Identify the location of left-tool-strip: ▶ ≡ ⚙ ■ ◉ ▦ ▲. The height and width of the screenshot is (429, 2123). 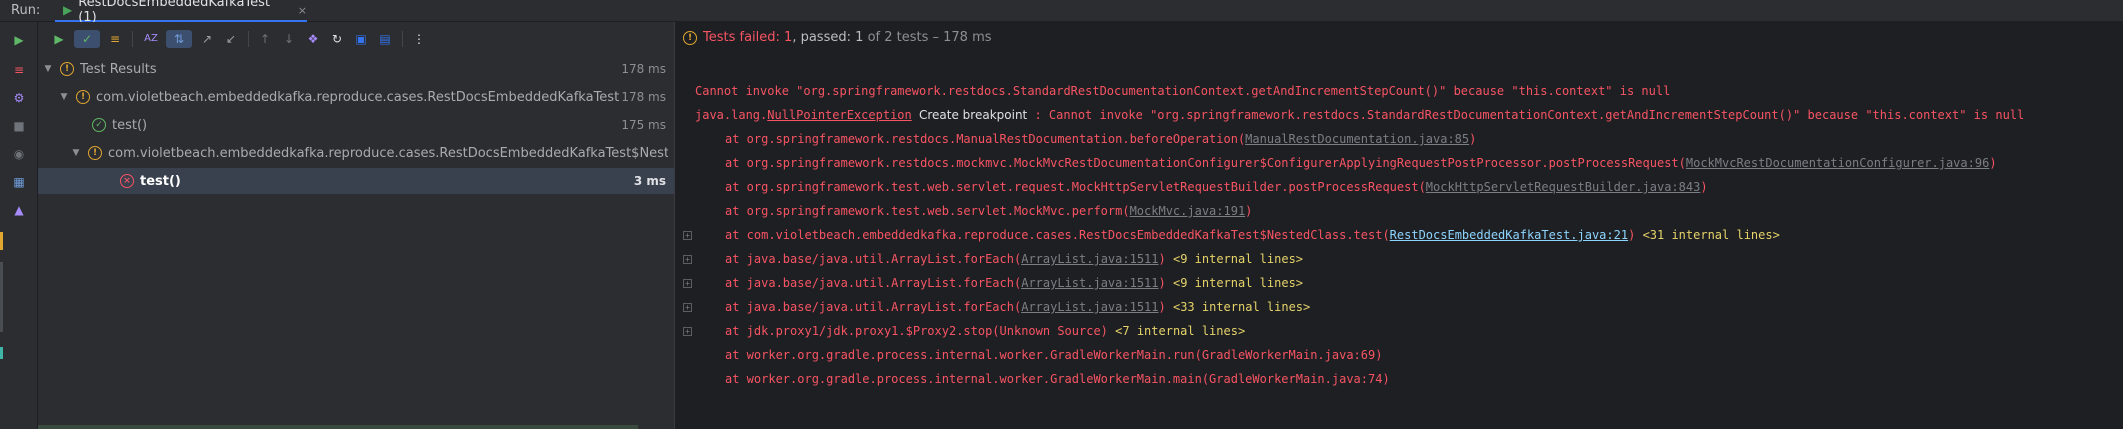
(19, 225).